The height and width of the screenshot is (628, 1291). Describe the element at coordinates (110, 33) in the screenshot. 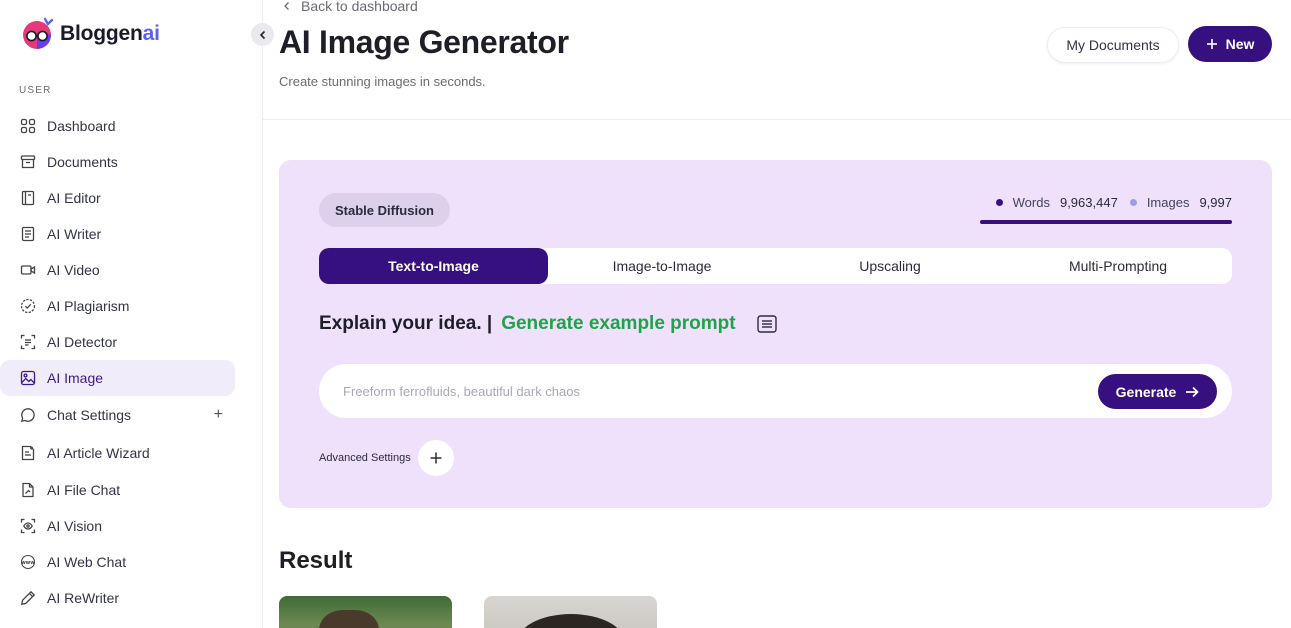

I see `brand-name: Bloggenai` at that location.